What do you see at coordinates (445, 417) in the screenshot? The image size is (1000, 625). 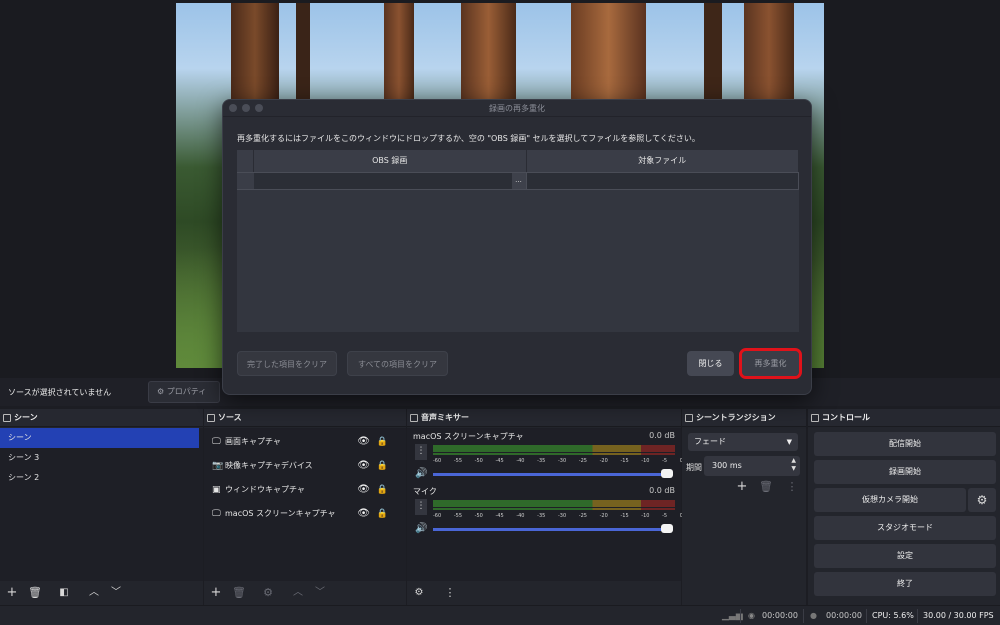 I see `mixer-title: 音声ミキサー` at bounding box center [445, 417].